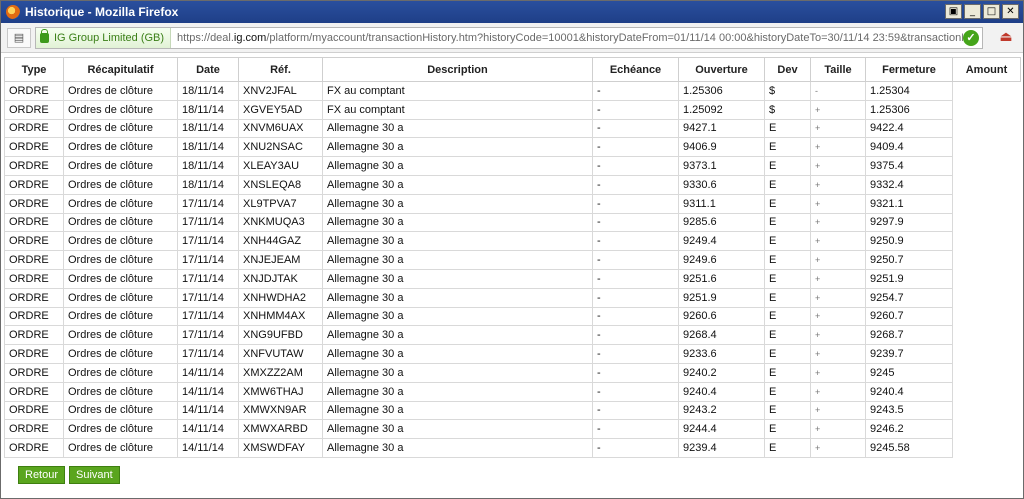 This screenshot has width=1024, height=499. I want to click on column-header: Echéance, so click(635, 69).